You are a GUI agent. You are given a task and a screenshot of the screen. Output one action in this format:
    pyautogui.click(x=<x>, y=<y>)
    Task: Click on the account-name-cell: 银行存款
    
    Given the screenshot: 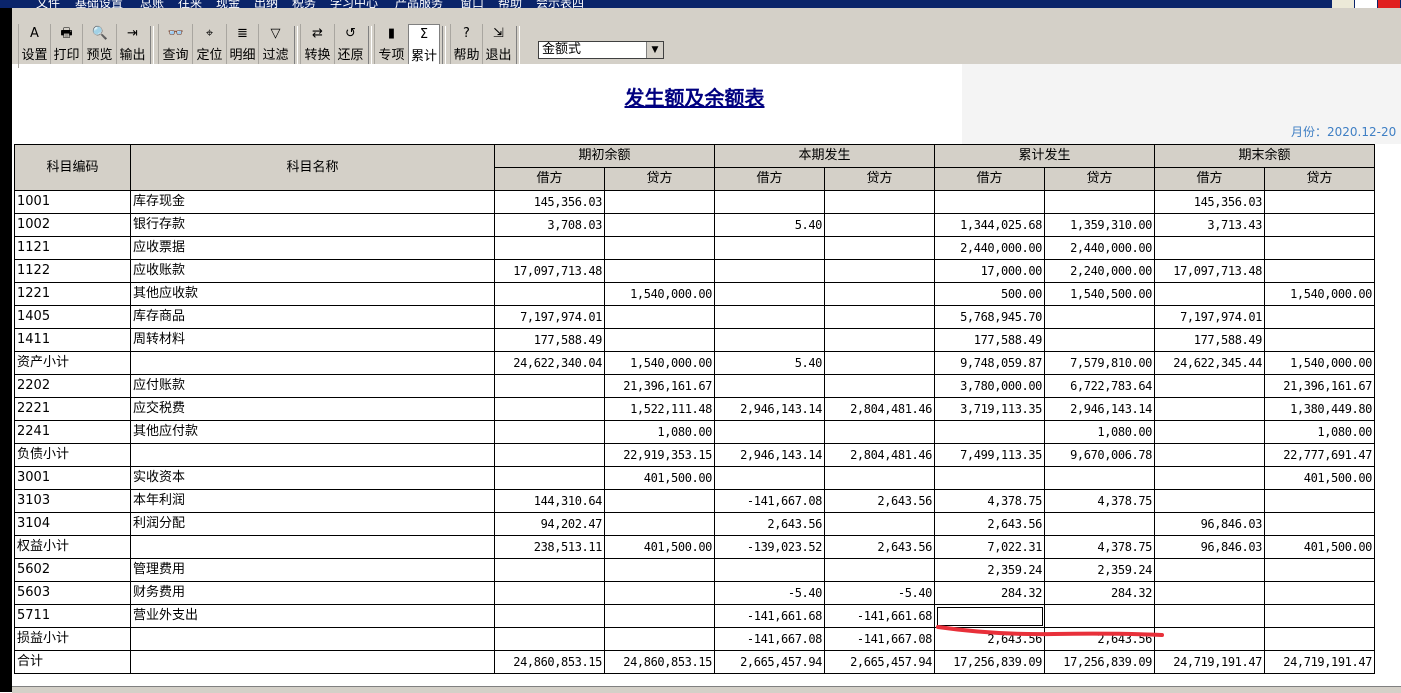 What is the action you would take?
    pyautogui.click(x=312, y=225)
    